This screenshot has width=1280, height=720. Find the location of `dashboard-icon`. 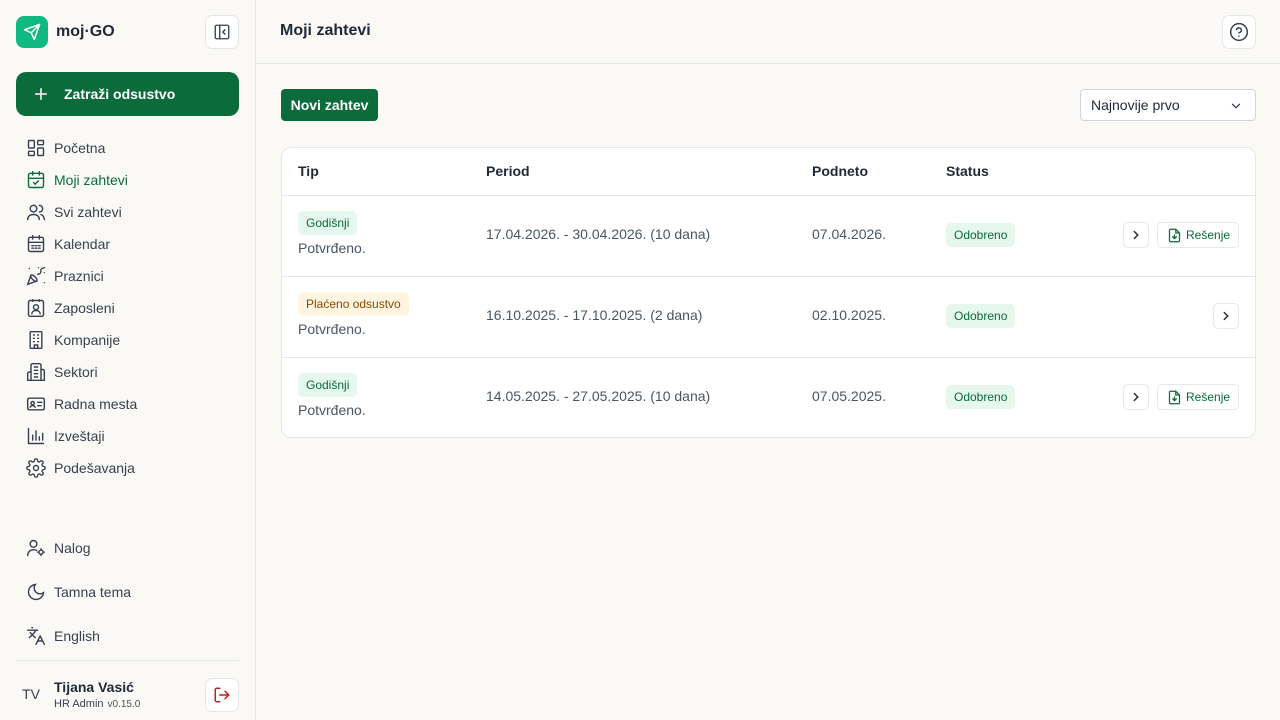

dashboard-icon is located at coordinates (36, 148).